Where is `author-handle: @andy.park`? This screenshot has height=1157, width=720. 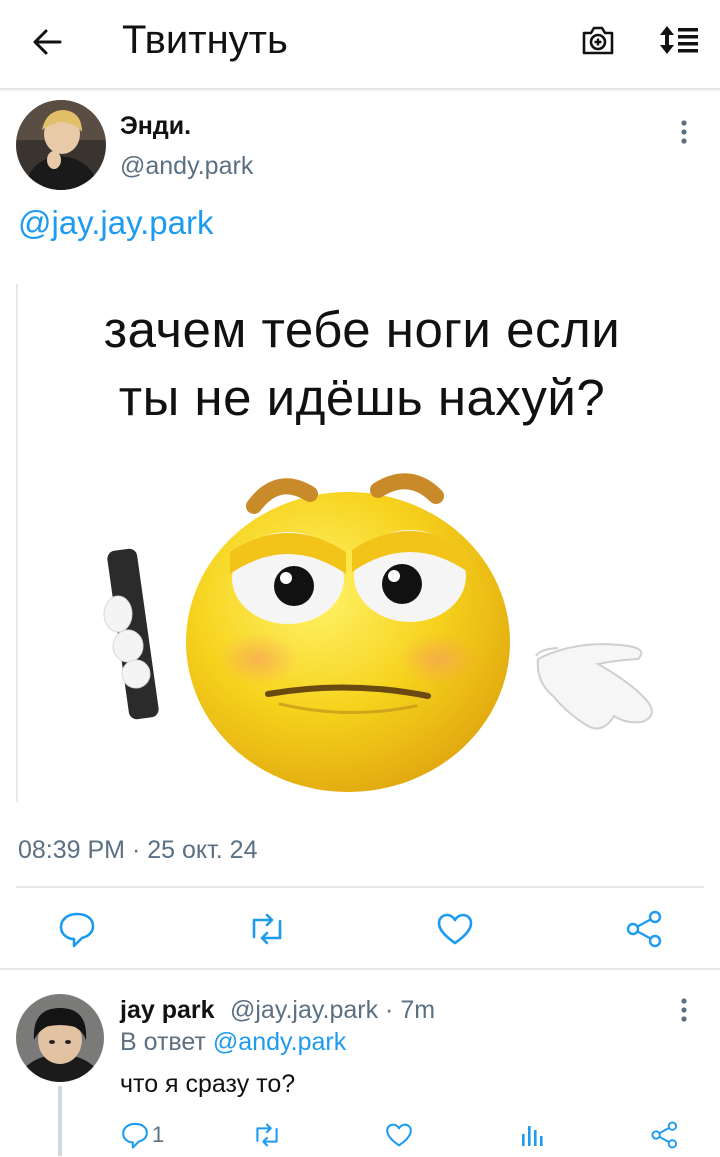 author-handle: @andy.park is located at coordinates (186, 166).